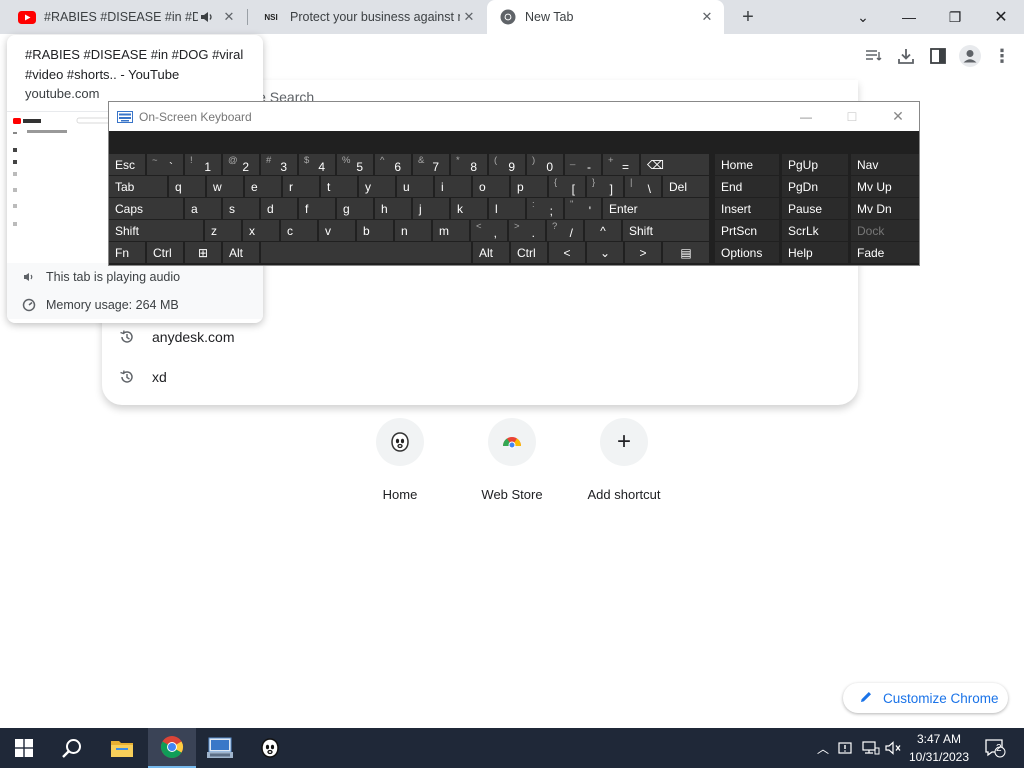 The height and width of the screenshot is (768, 1024). Describe the element at coordinates (686, 186) in the screenshot. I see `delete-key: Del` at that location.